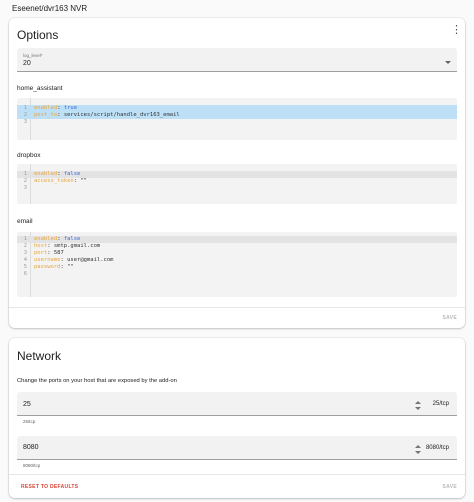  Describe the element at coordinates (29, 421) in the screenshot. I see `port-25-helper: 25/tcp` at that location.